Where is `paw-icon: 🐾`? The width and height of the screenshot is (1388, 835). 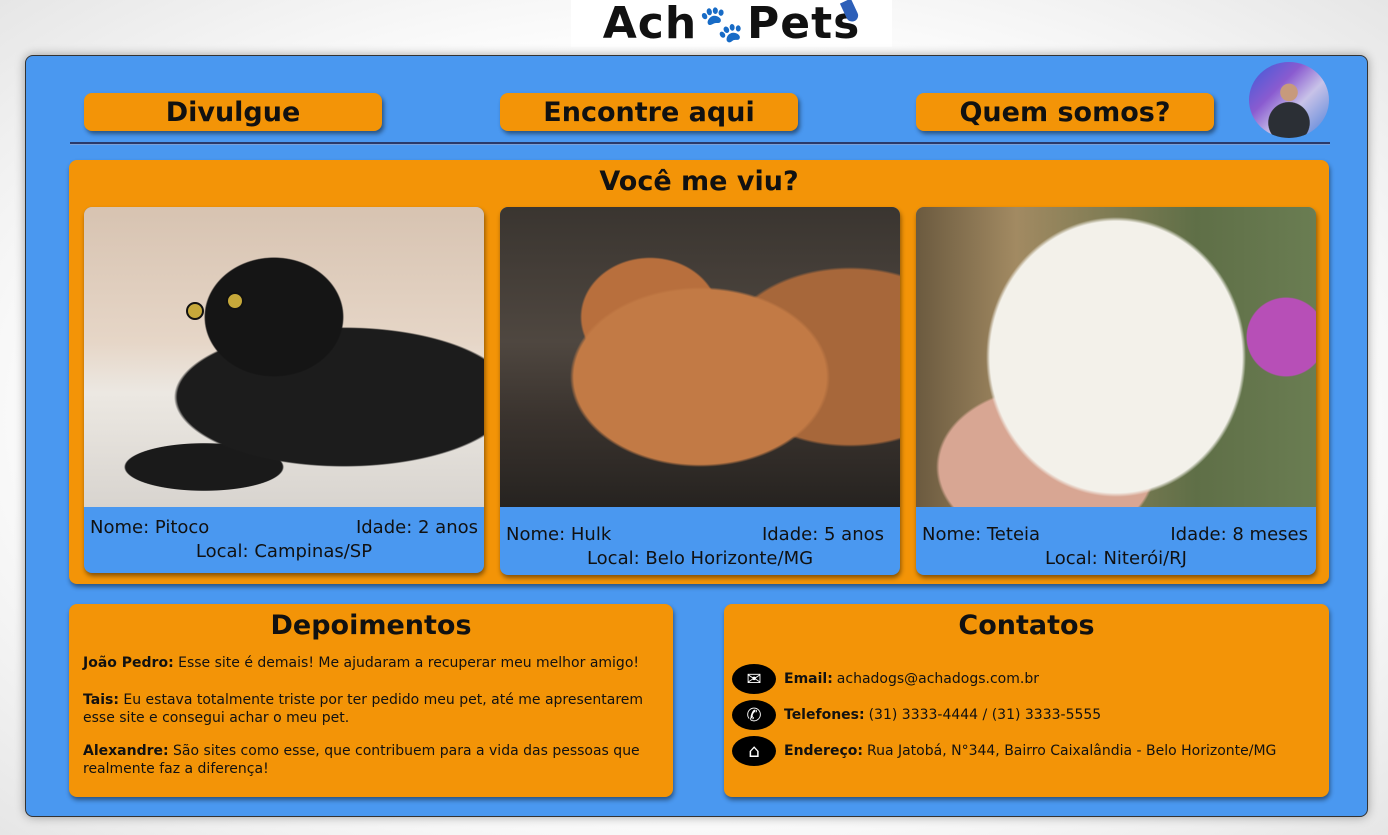 paw-icon: 🐾 is located at coordinates (722, 24).